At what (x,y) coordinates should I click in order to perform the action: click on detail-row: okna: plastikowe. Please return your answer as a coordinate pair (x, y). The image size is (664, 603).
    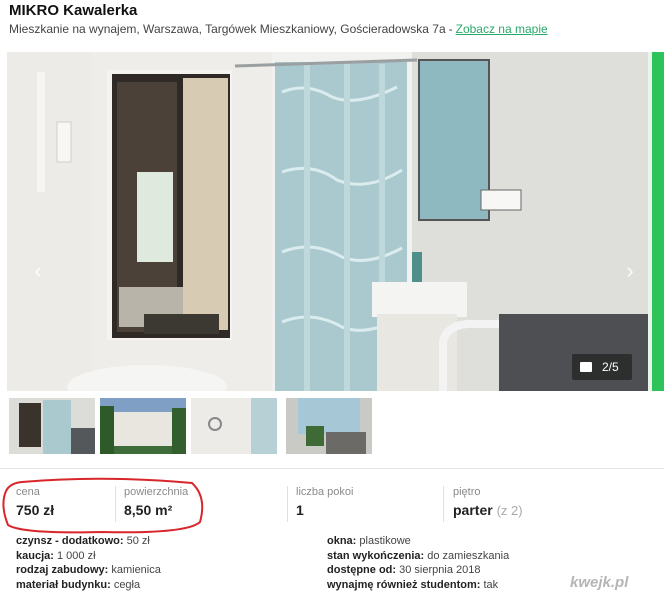
    Looking at the image, I should click on (369, 541).